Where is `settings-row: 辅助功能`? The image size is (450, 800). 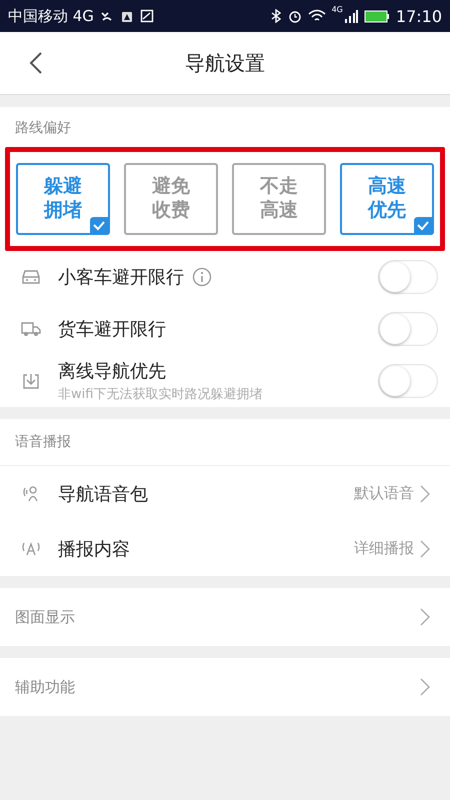 settings-row: 辅助功能 is located at coordinates (225, 687).